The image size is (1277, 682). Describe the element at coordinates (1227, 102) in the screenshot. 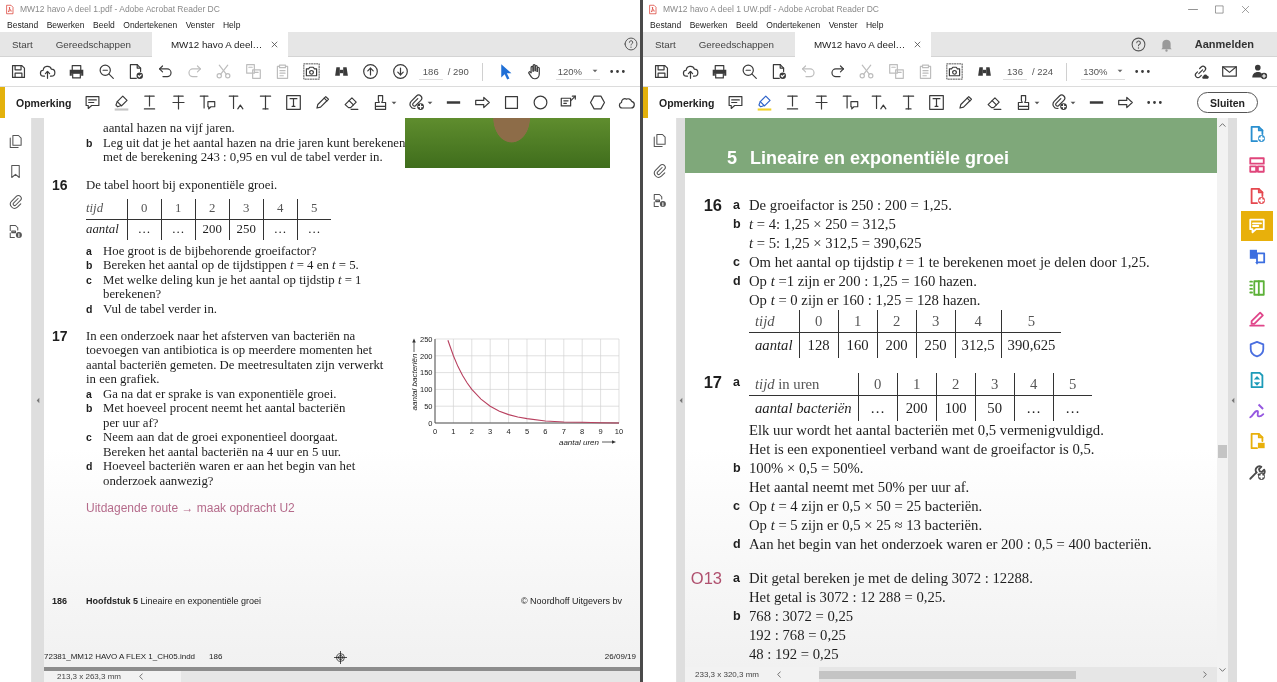

I see `close-button: Sluiten` at that location.